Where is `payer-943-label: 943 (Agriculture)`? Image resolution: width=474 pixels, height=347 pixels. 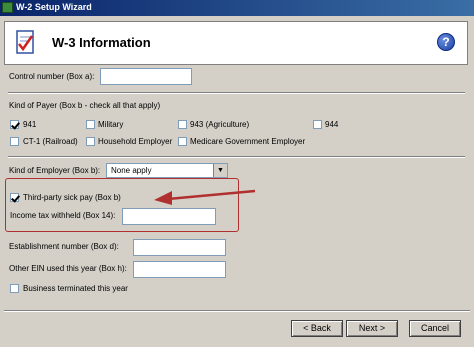 payer-943-label: 943 (Agriculture) is located at coordinates (220, 124).